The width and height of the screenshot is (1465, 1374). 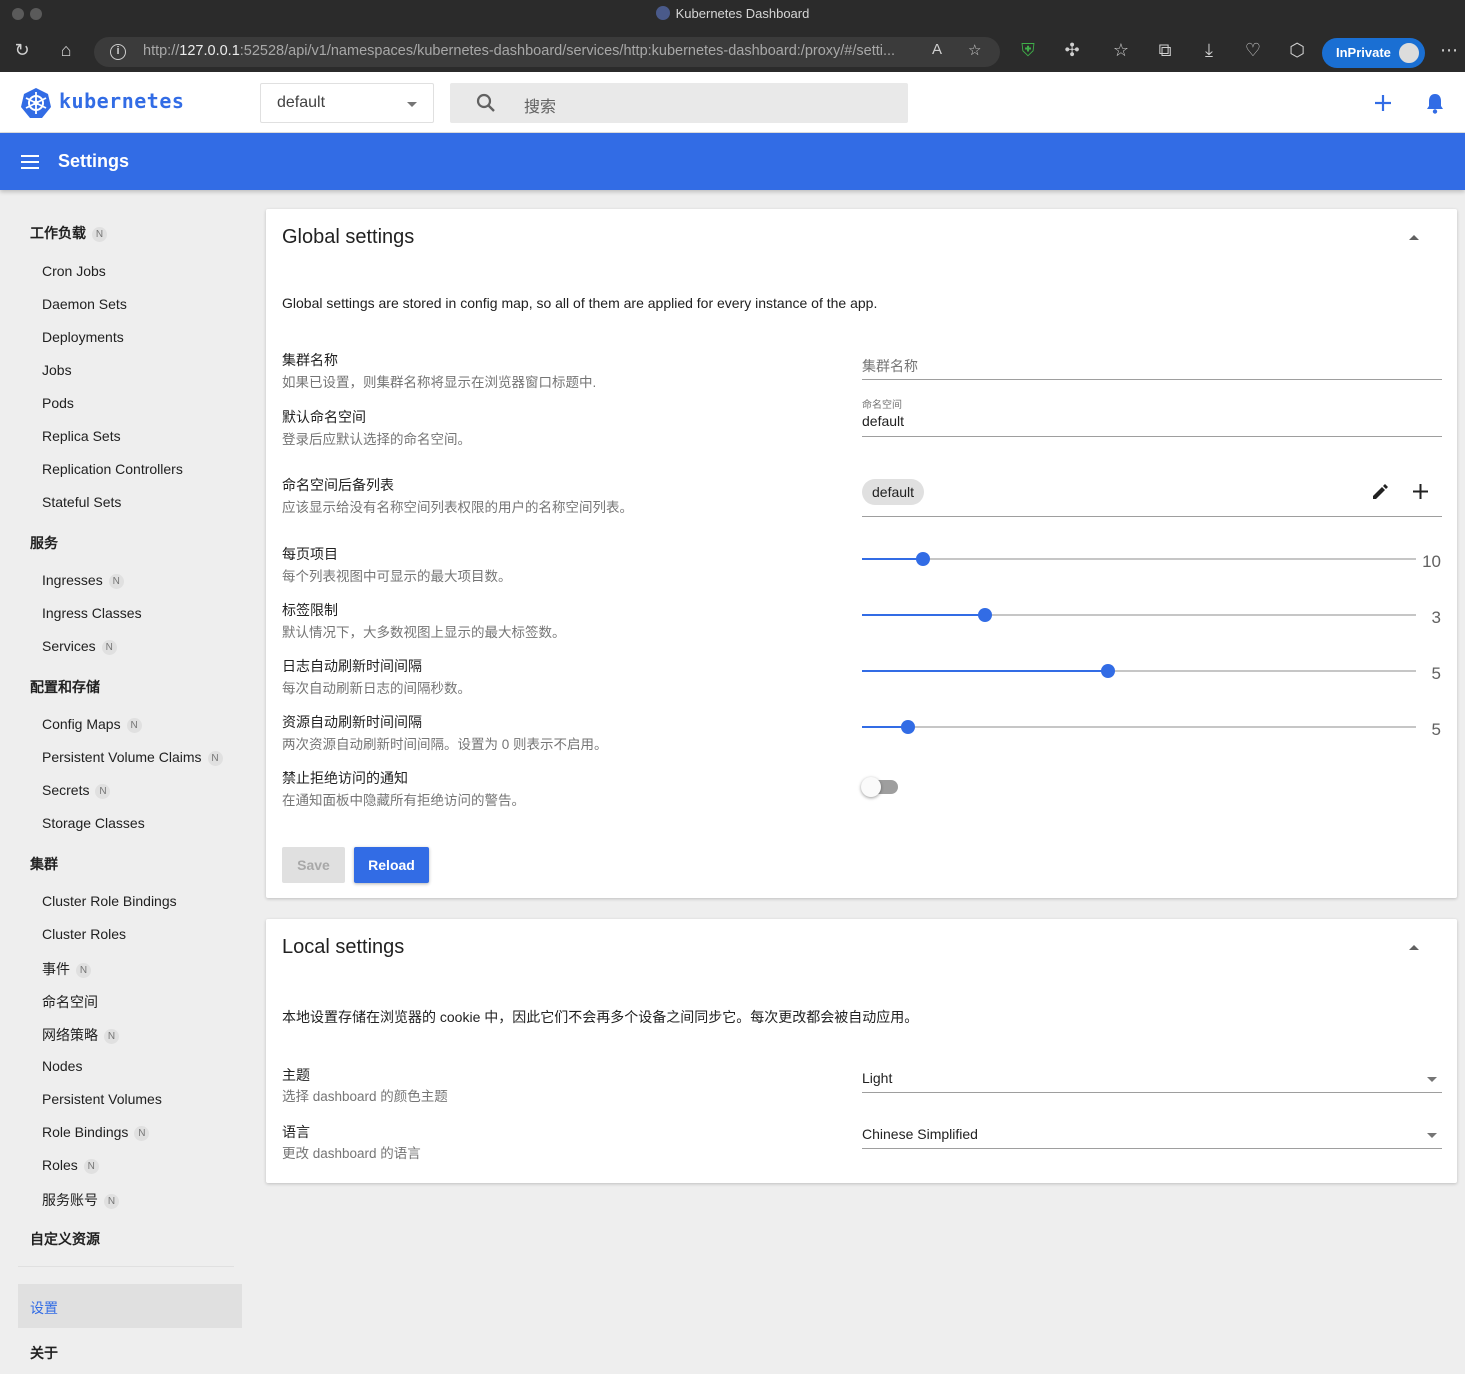 What do you see at coordinates (121, 101) in the screenshot?
I see `brand-name: kubernetes` at bounding box center [121, 101].